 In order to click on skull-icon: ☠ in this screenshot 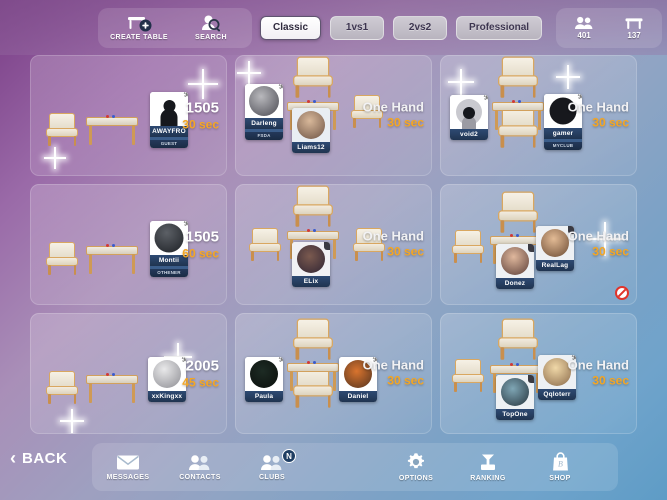, I will do `click(279, 88)`.